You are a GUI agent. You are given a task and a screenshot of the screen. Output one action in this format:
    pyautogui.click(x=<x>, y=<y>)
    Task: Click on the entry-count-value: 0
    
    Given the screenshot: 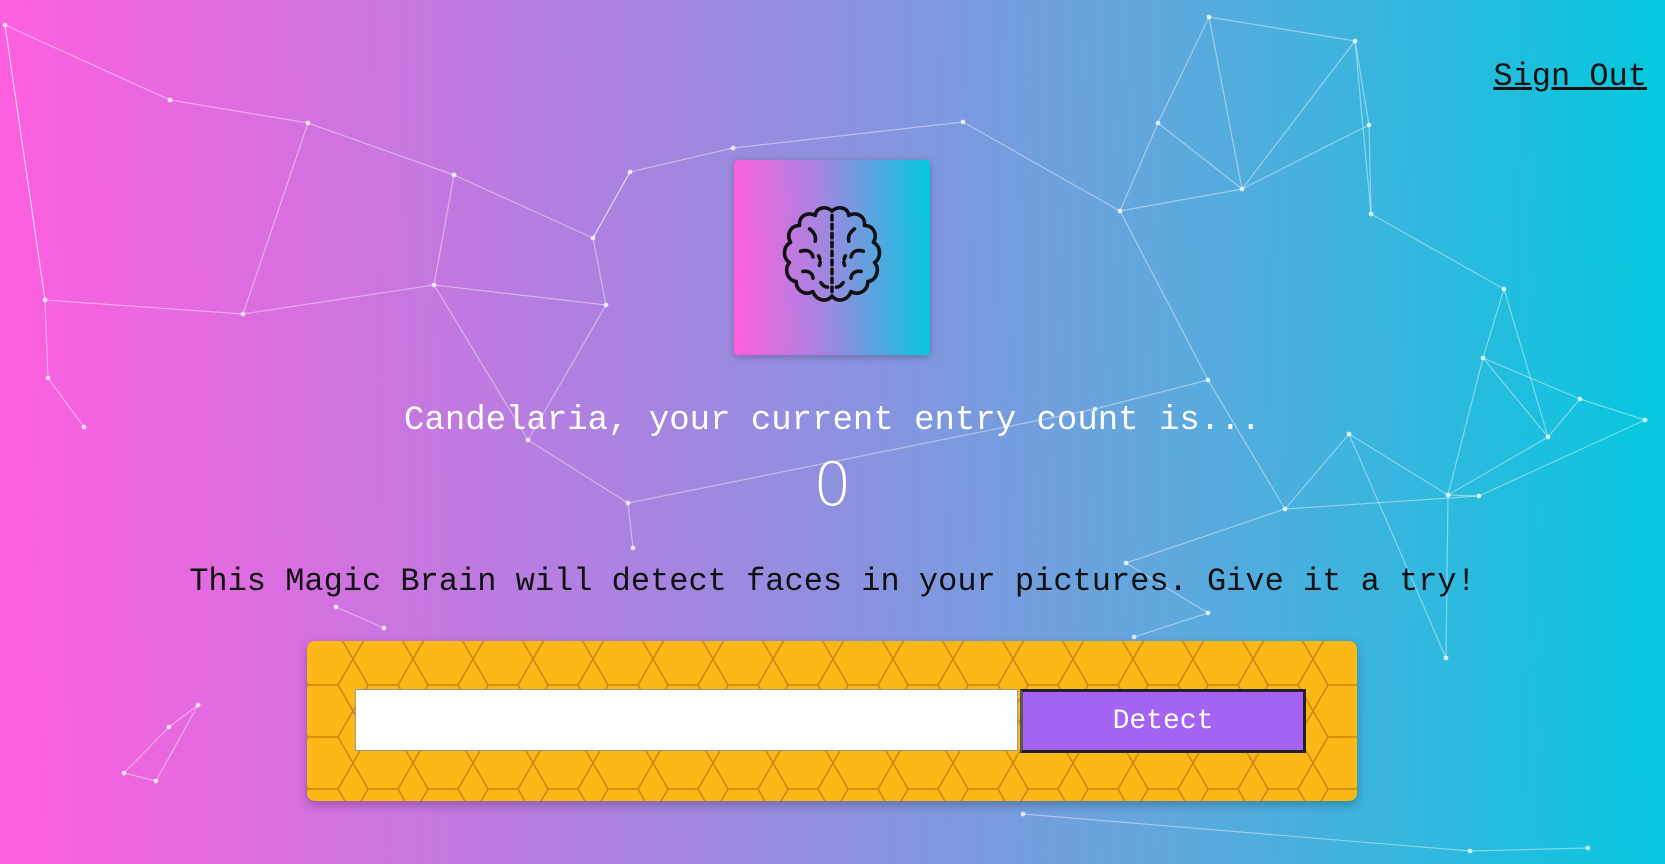 What is the action you would take?
    pyautogui.click(x=832, y=485)
    